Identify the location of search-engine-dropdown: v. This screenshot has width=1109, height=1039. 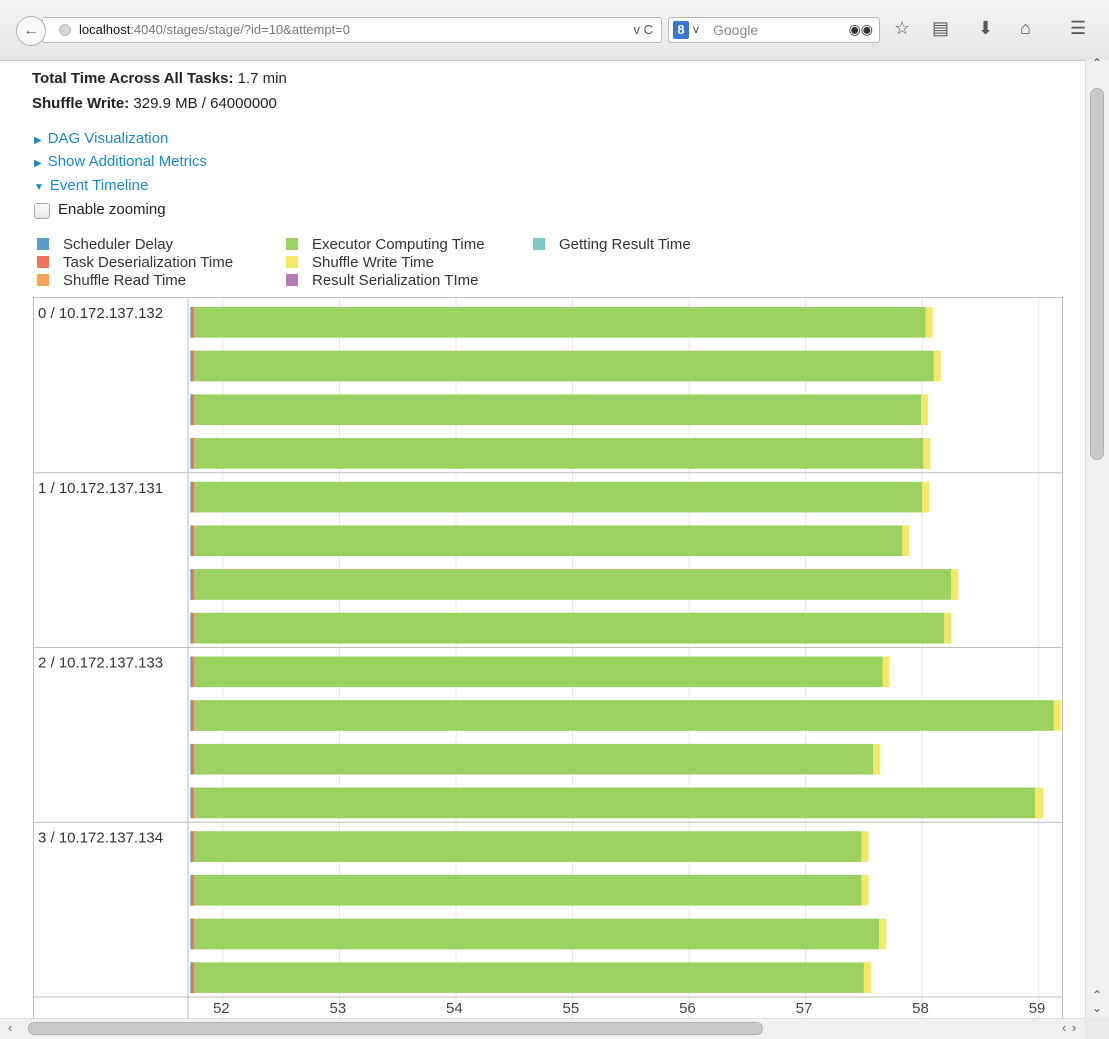
(696, 29).